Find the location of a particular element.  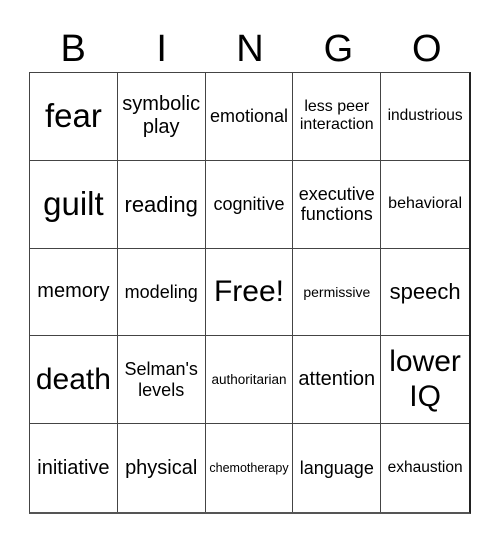

bingo-cell: chemotherapy is located at coordinates (250, 468).